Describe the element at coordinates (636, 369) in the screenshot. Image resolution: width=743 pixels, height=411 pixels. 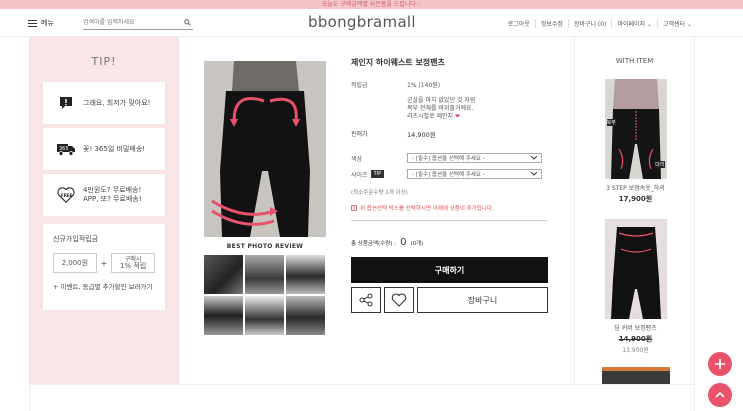
I see `with-item-image-band` at that location.